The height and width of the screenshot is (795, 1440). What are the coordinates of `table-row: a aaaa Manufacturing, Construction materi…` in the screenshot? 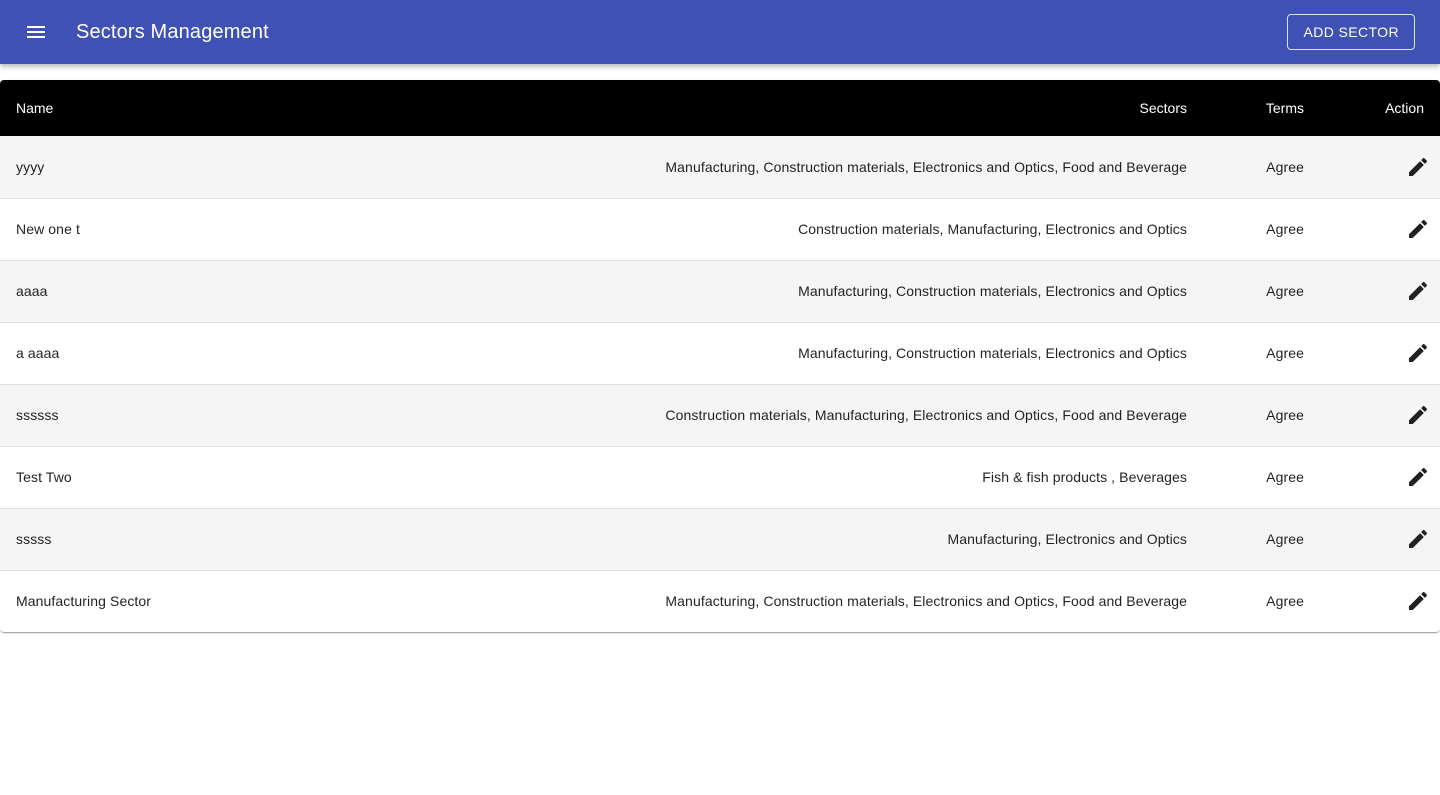 It's located at (720, 353).